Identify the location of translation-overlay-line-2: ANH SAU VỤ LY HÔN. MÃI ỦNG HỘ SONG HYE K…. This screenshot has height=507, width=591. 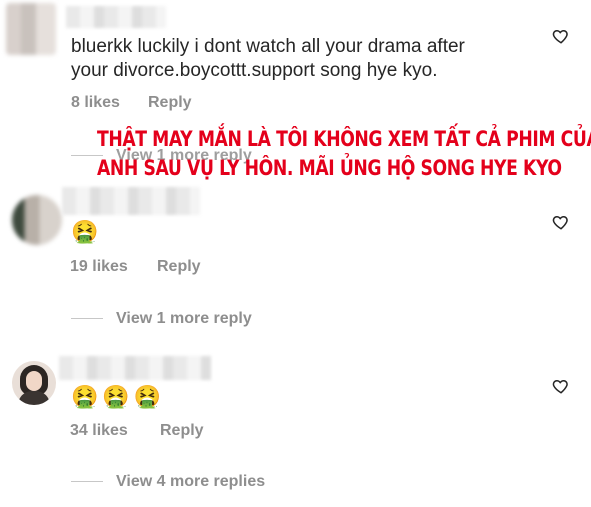
(329, 168).